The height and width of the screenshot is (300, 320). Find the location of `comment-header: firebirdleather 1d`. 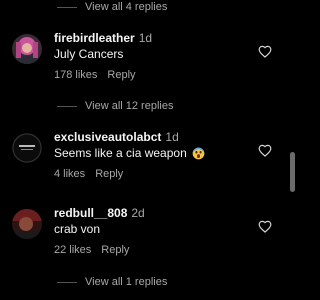

comment-header: firebirdleather 1d is located at coordinates (103, 38).